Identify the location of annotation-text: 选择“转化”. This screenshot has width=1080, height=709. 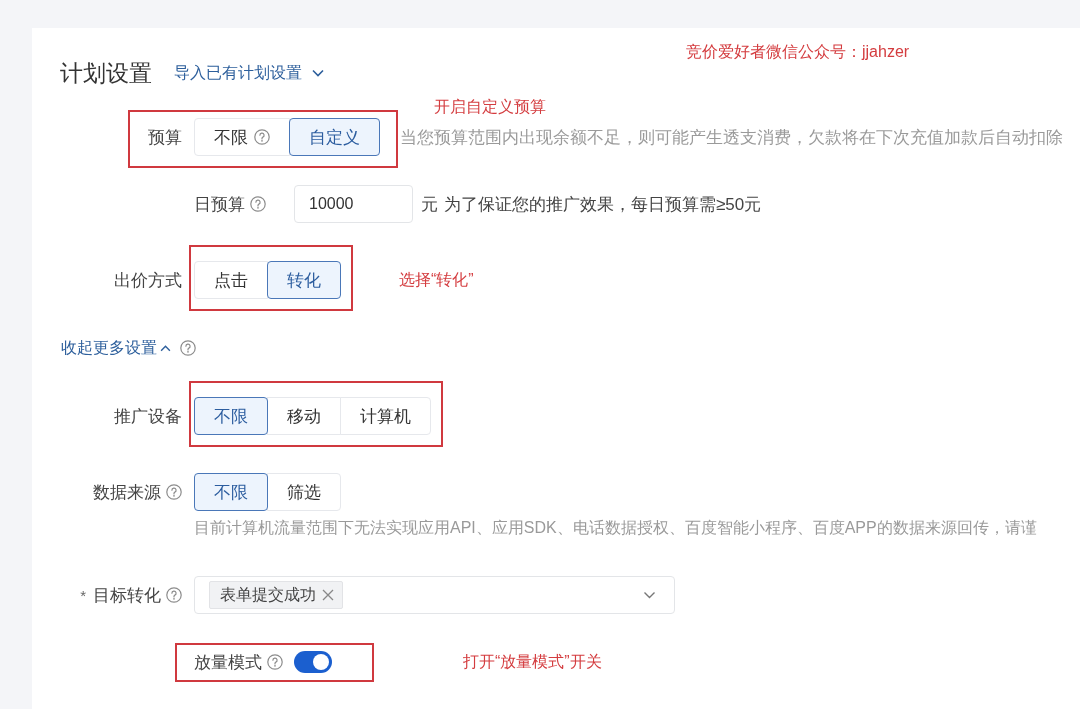
(436, 280).